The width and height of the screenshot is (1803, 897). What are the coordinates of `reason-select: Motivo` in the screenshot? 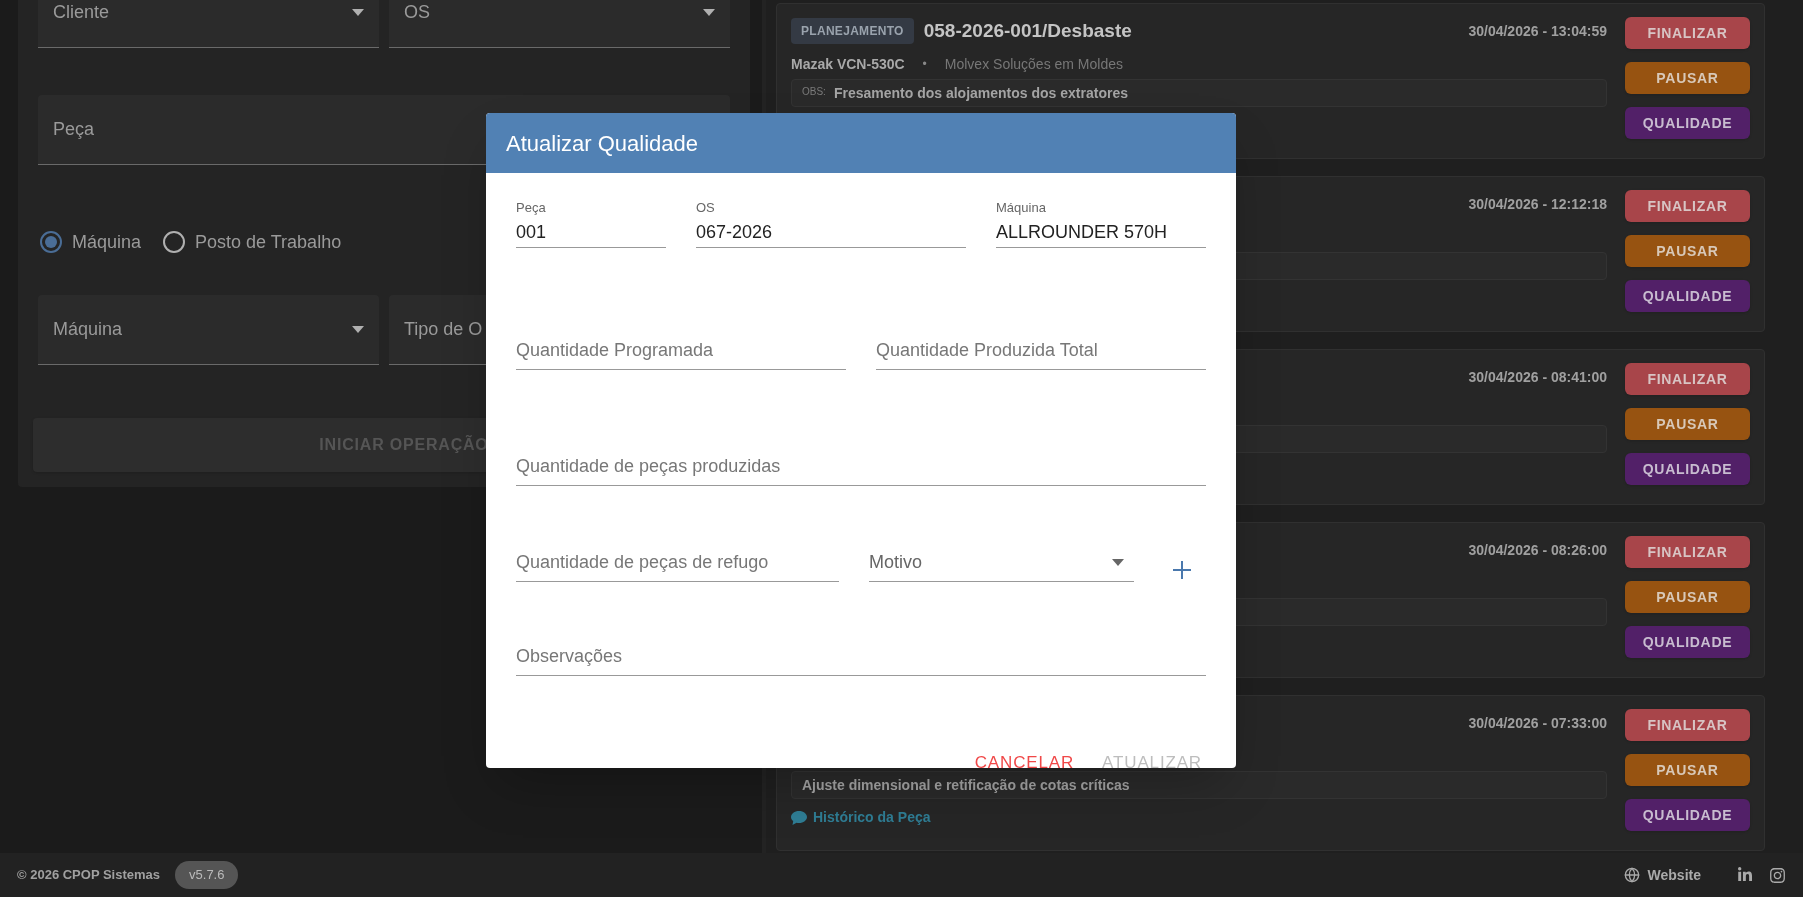 It's located at (1001, 562).